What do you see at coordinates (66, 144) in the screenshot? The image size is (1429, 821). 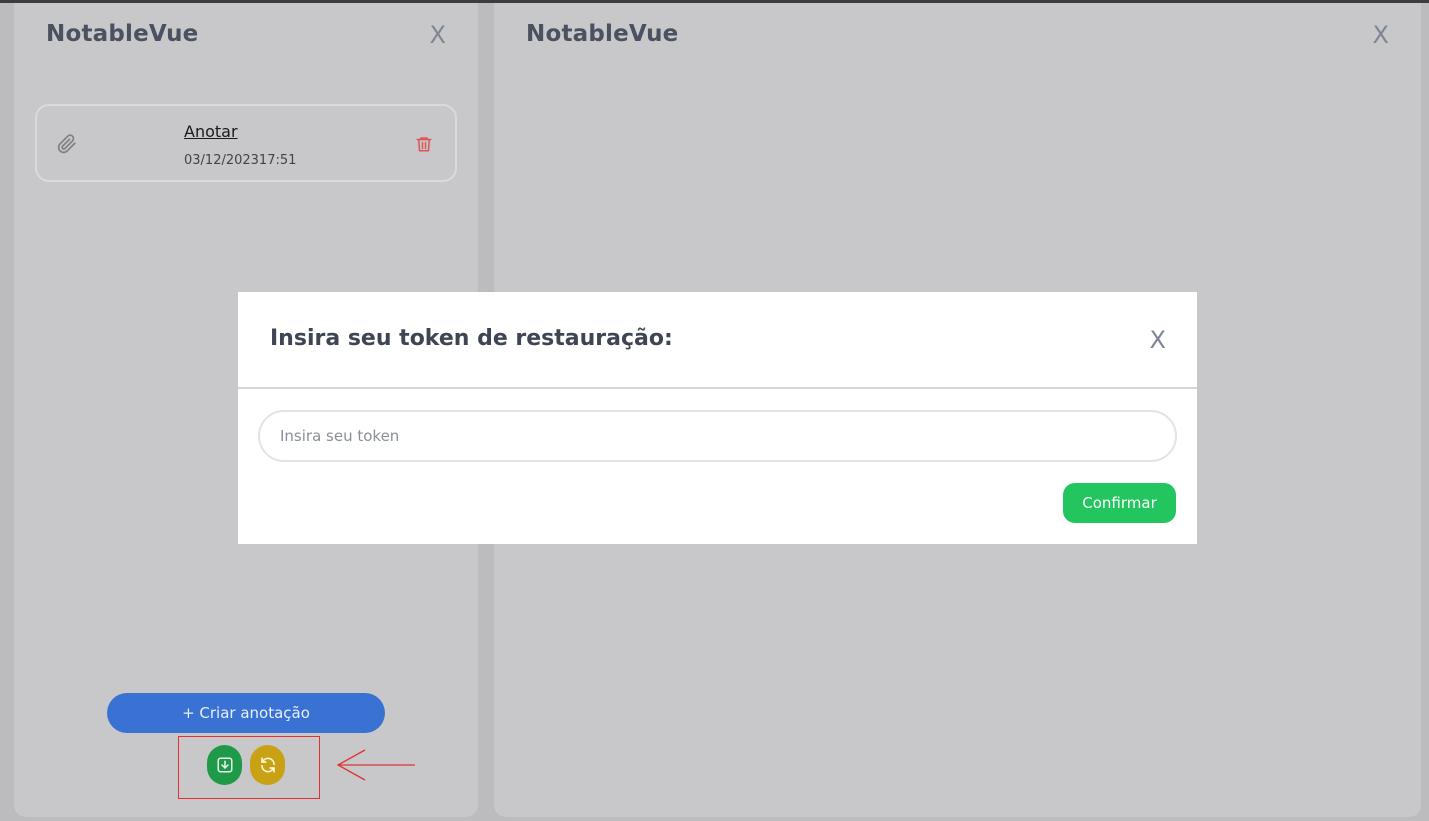 I see `paperclip-icon` at bounding box center [66, 144].